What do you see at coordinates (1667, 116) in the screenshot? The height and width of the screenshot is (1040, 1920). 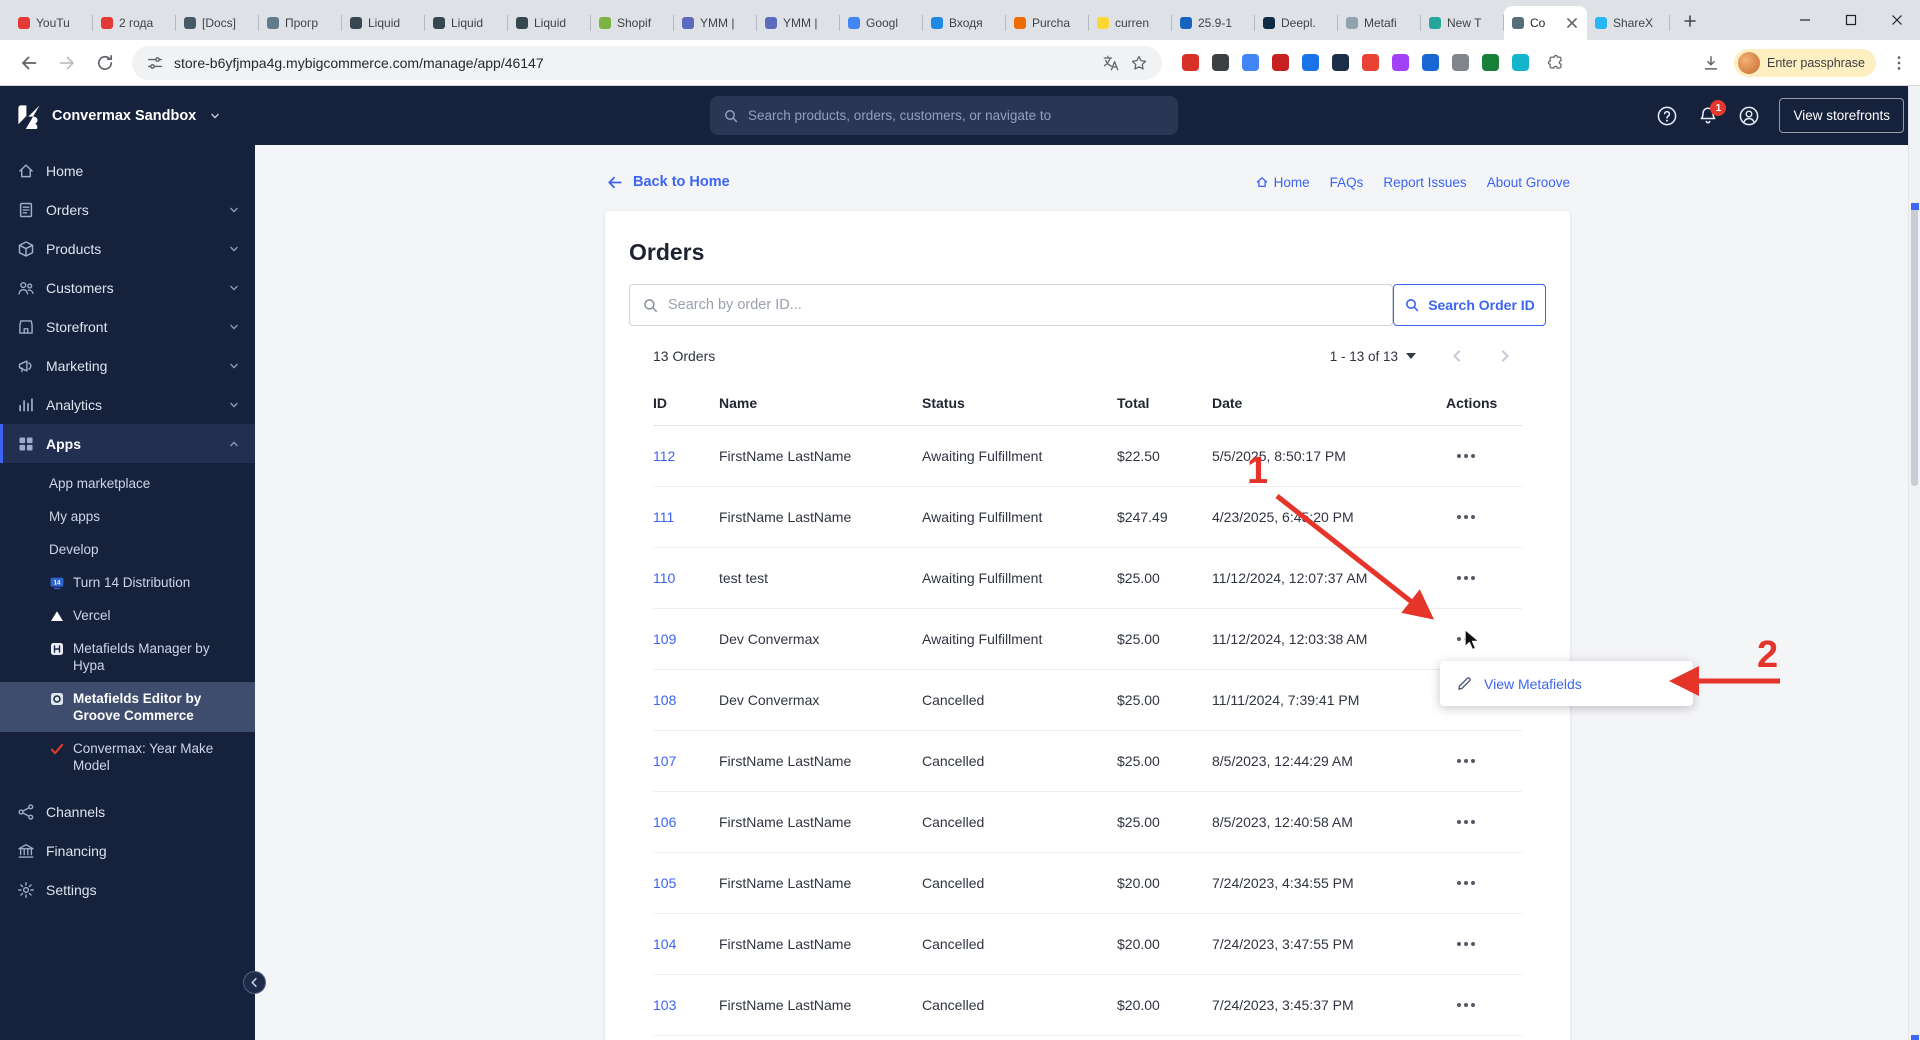 I see `help-icon` at bounding box center [1667, 116].